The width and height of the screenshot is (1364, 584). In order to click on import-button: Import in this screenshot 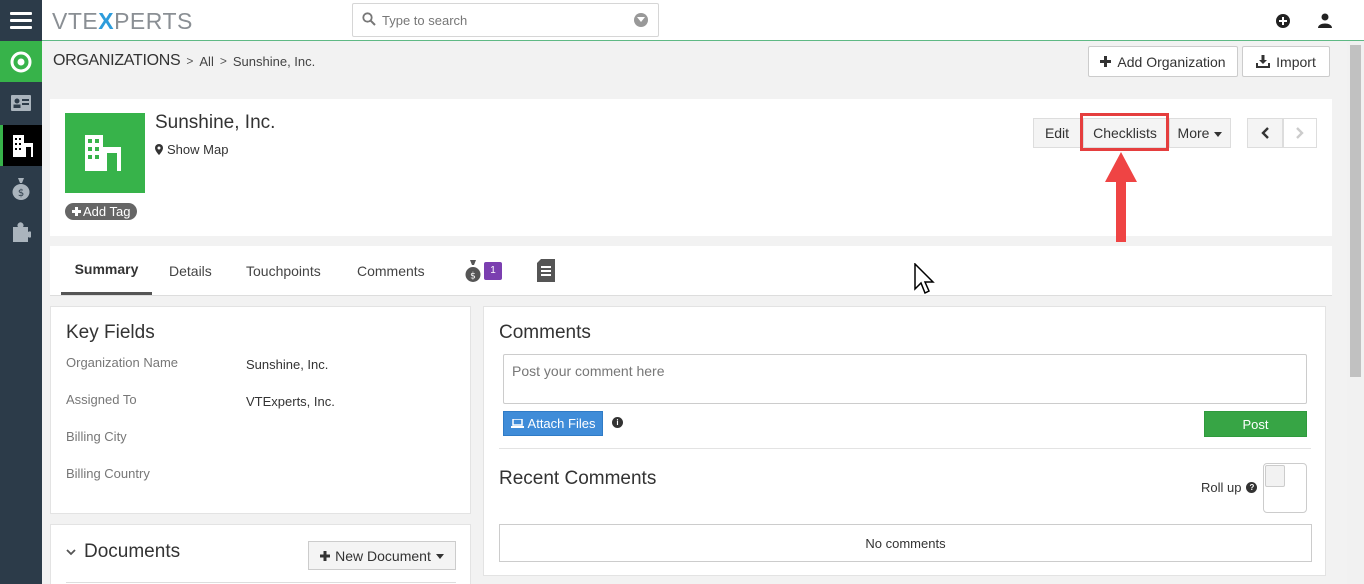, I will do `click(1286, 61)`.